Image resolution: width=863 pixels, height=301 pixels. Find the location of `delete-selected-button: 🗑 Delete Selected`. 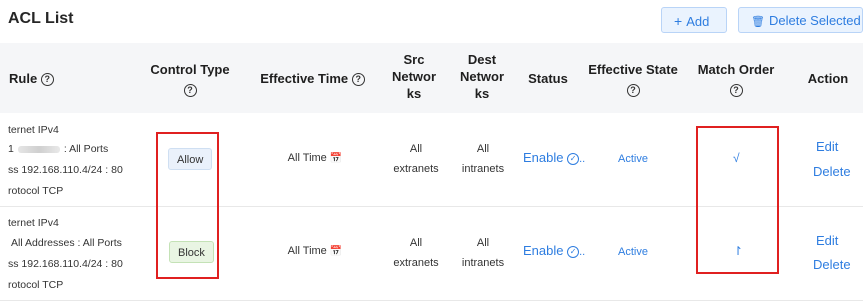

delete-selected-button: 🗑 Delete Selected is located at coordinates (800, 20).